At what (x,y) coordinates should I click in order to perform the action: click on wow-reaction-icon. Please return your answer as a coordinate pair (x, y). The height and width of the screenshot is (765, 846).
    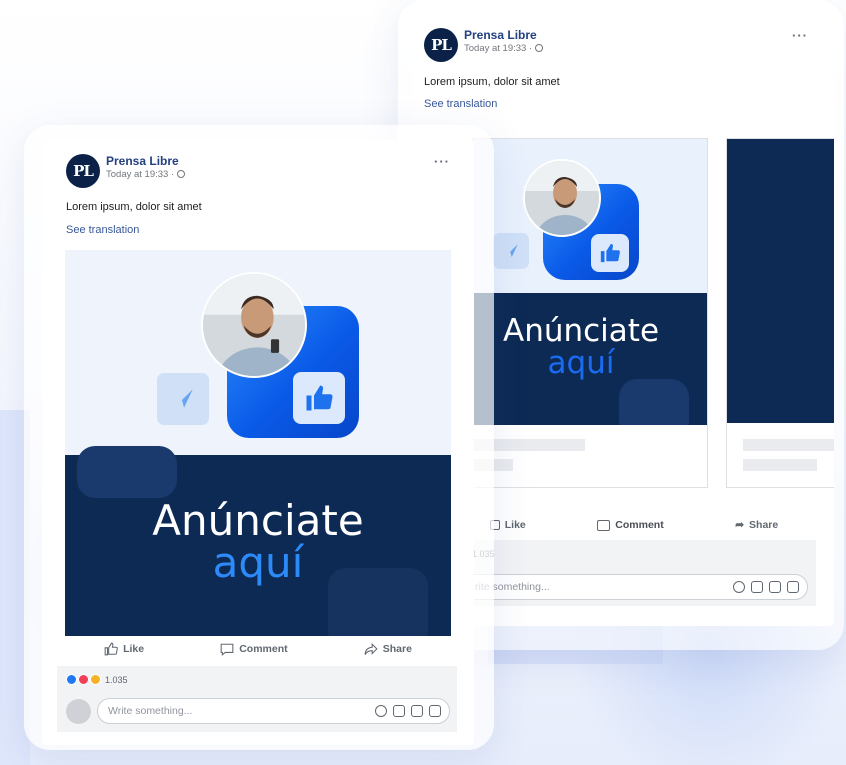
    Looking at the image, I should click on (95, 679).